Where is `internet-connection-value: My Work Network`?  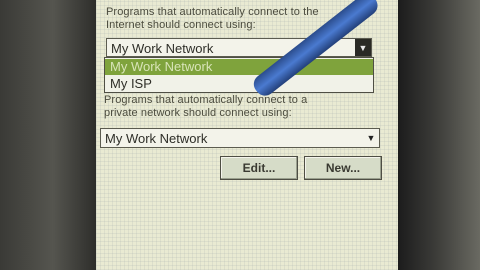
internet-connection-value: My Work Network is located at coordinates (162, 48).